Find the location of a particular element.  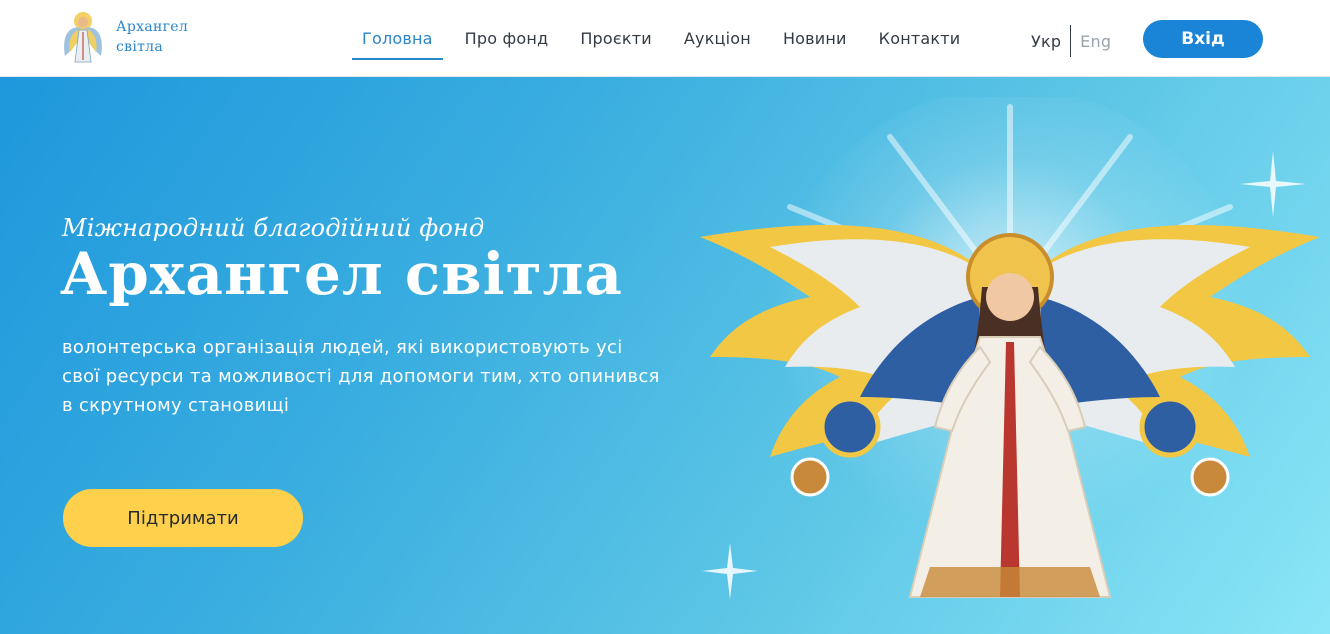

nav-item-contacts: Контакти is located at coordinates (920, 41).